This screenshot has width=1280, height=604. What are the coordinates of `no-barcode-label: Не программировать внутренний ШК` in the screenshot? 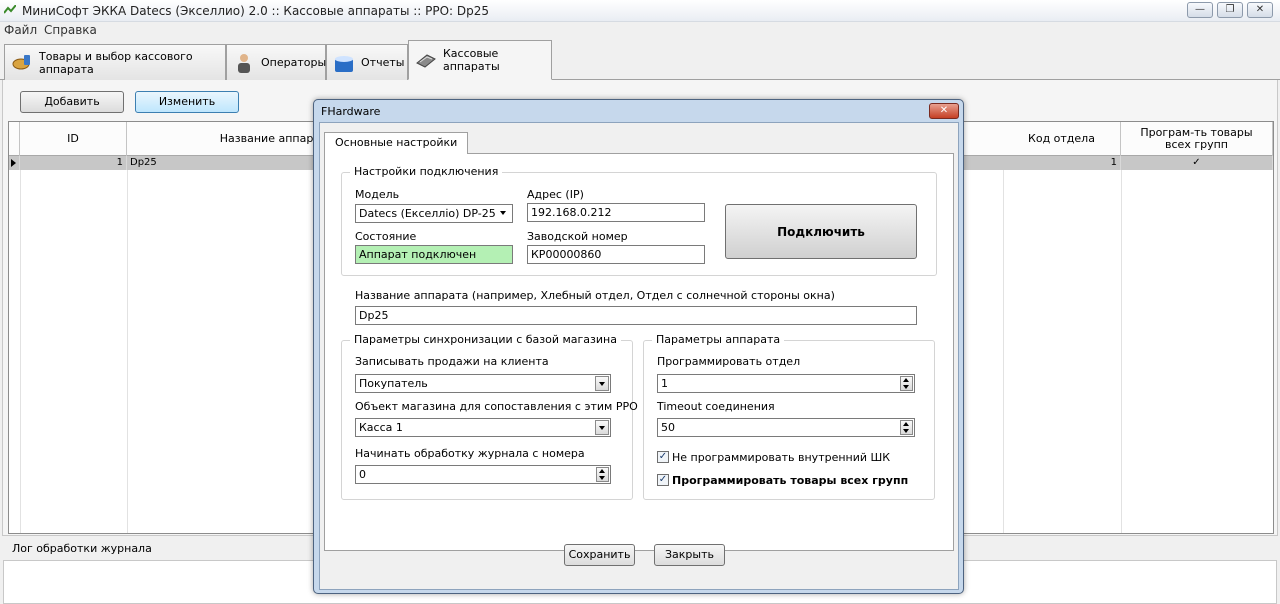 It's located at (781, 457).